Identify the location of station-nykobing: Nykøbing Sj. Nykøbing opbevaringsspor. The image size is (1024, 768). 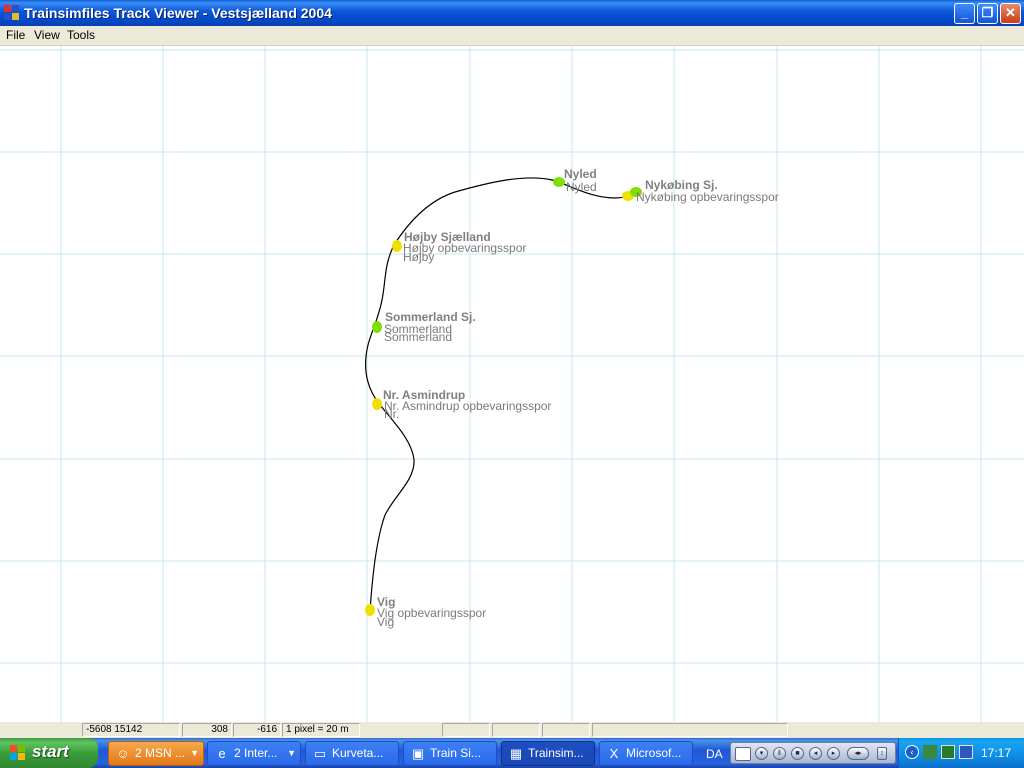
(700, 191).